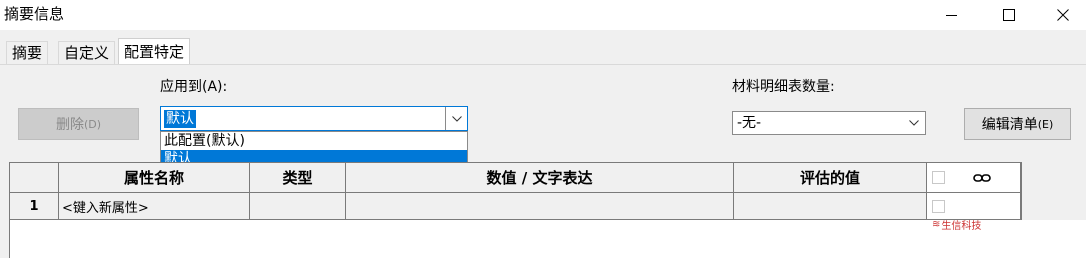  What do you see at coordinates (154, 51) in the screenshot?
I see `tab-configuration-specific: 配置特定` at bounding box center [154, 51].